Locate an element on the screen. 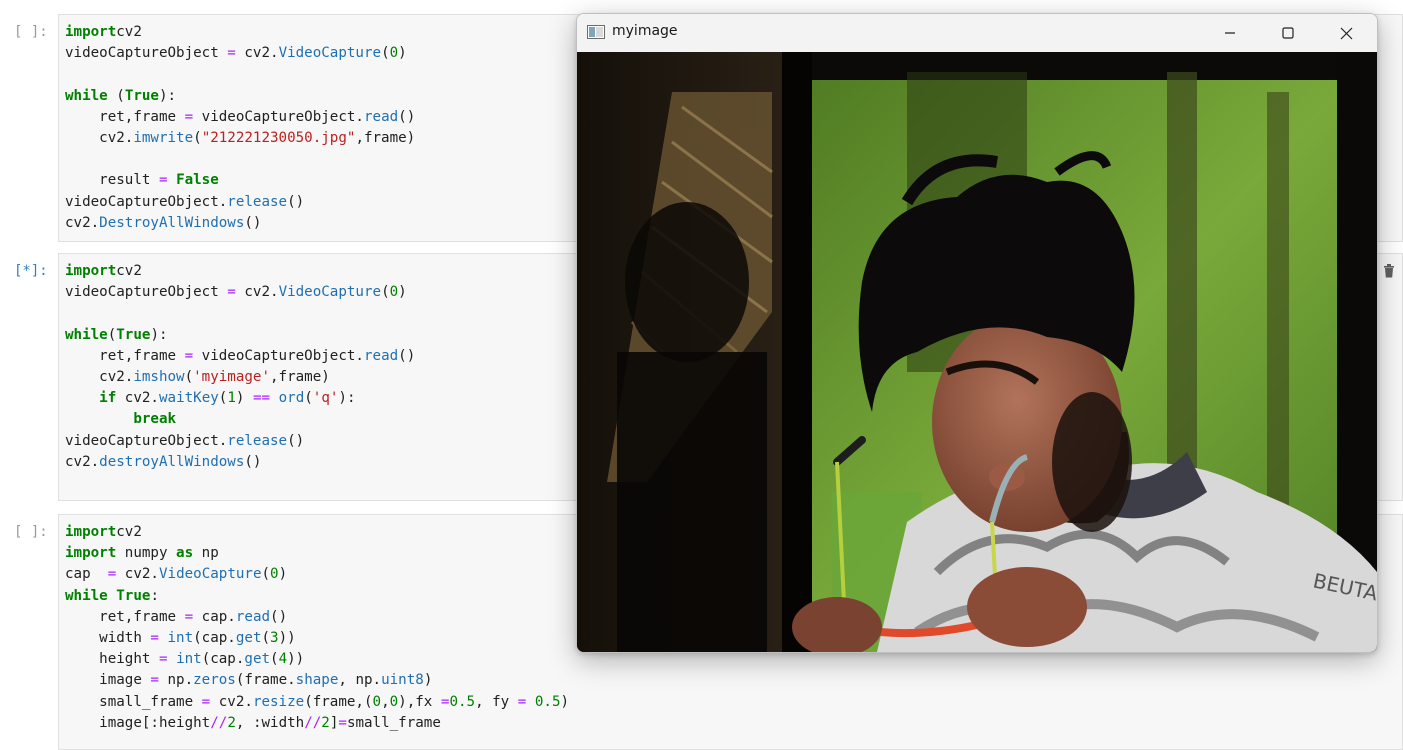 This screenshot has height=750, width=1403. code-token: image[:height is located at coordinates (138, 722).